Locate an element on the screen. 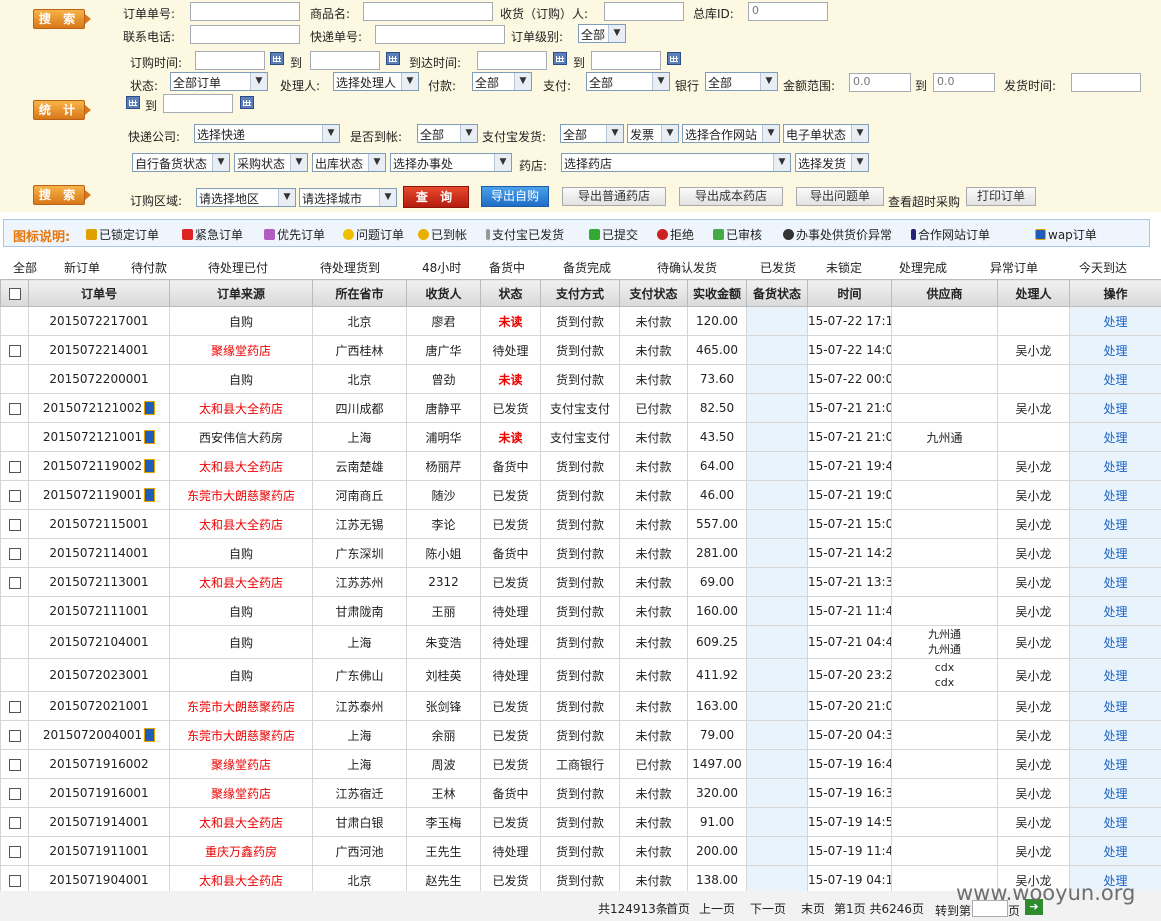 This screenshot has height=921, width=1161. arrive-time-from-input is located at coordinates (512, 60).